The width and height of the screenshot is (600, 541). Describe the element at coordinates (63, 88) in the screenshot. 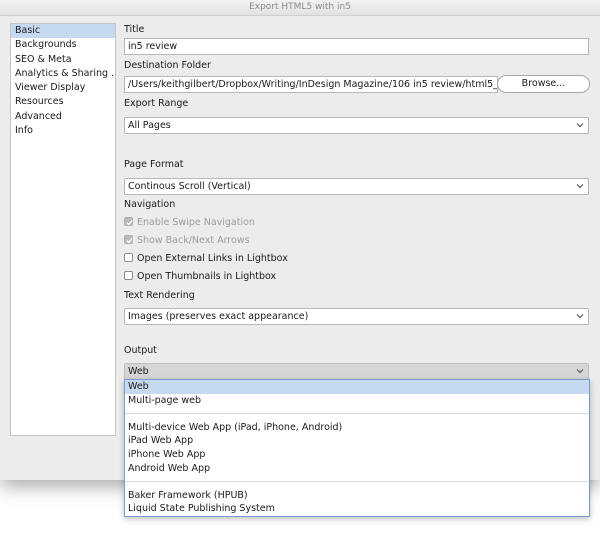

I see `sidebar-item-viewer-display: Viewer Display` at that location.